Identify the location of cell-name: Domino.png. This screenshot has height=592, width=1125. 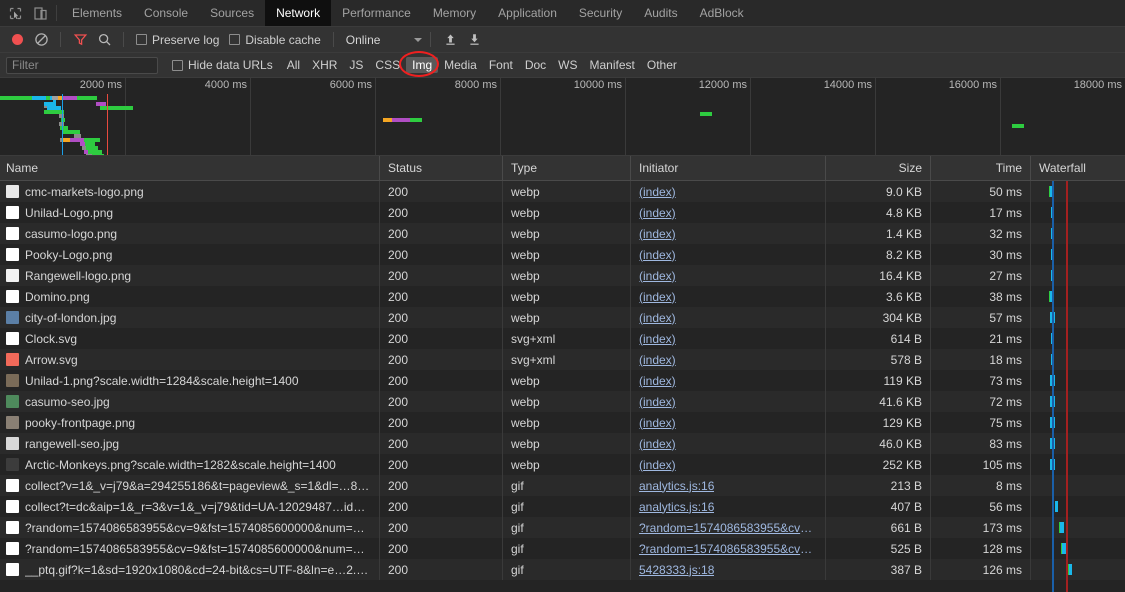
(190, 296).